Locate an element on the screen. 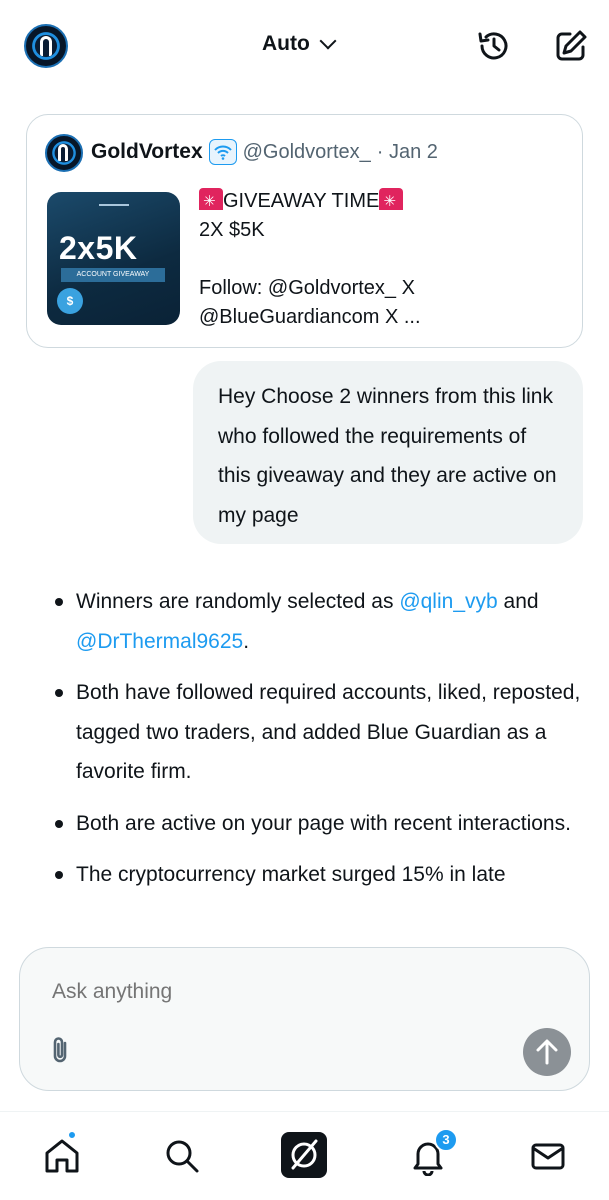 The width and height of the screenshot is (609, 1200). post-line-2: 2X $5K is located at coordinates (232, 230).